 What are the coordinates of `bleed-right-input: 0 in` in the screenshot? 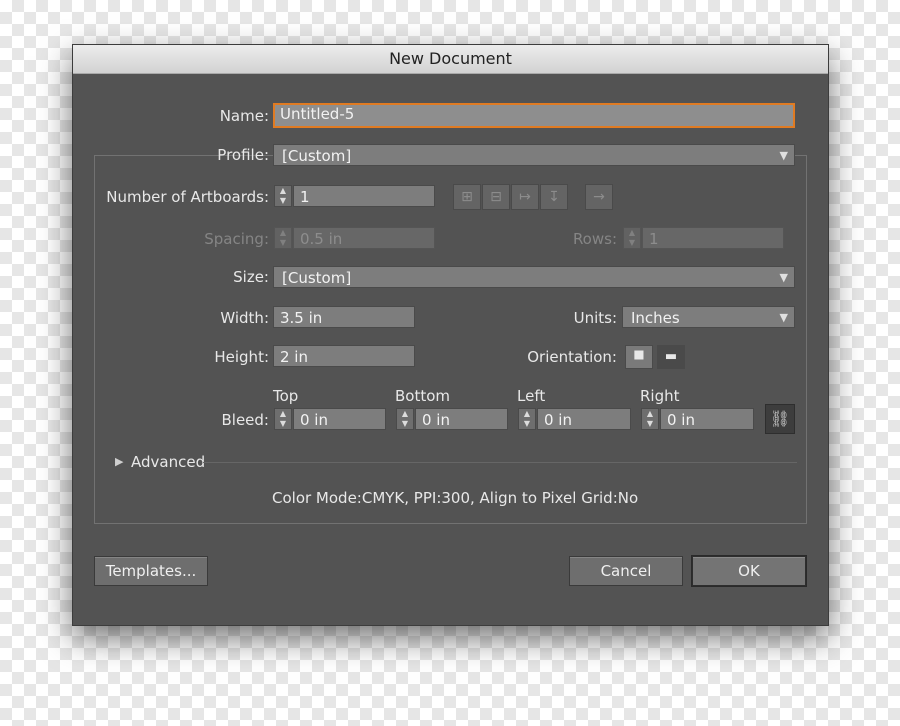 It's located at (707, 419).